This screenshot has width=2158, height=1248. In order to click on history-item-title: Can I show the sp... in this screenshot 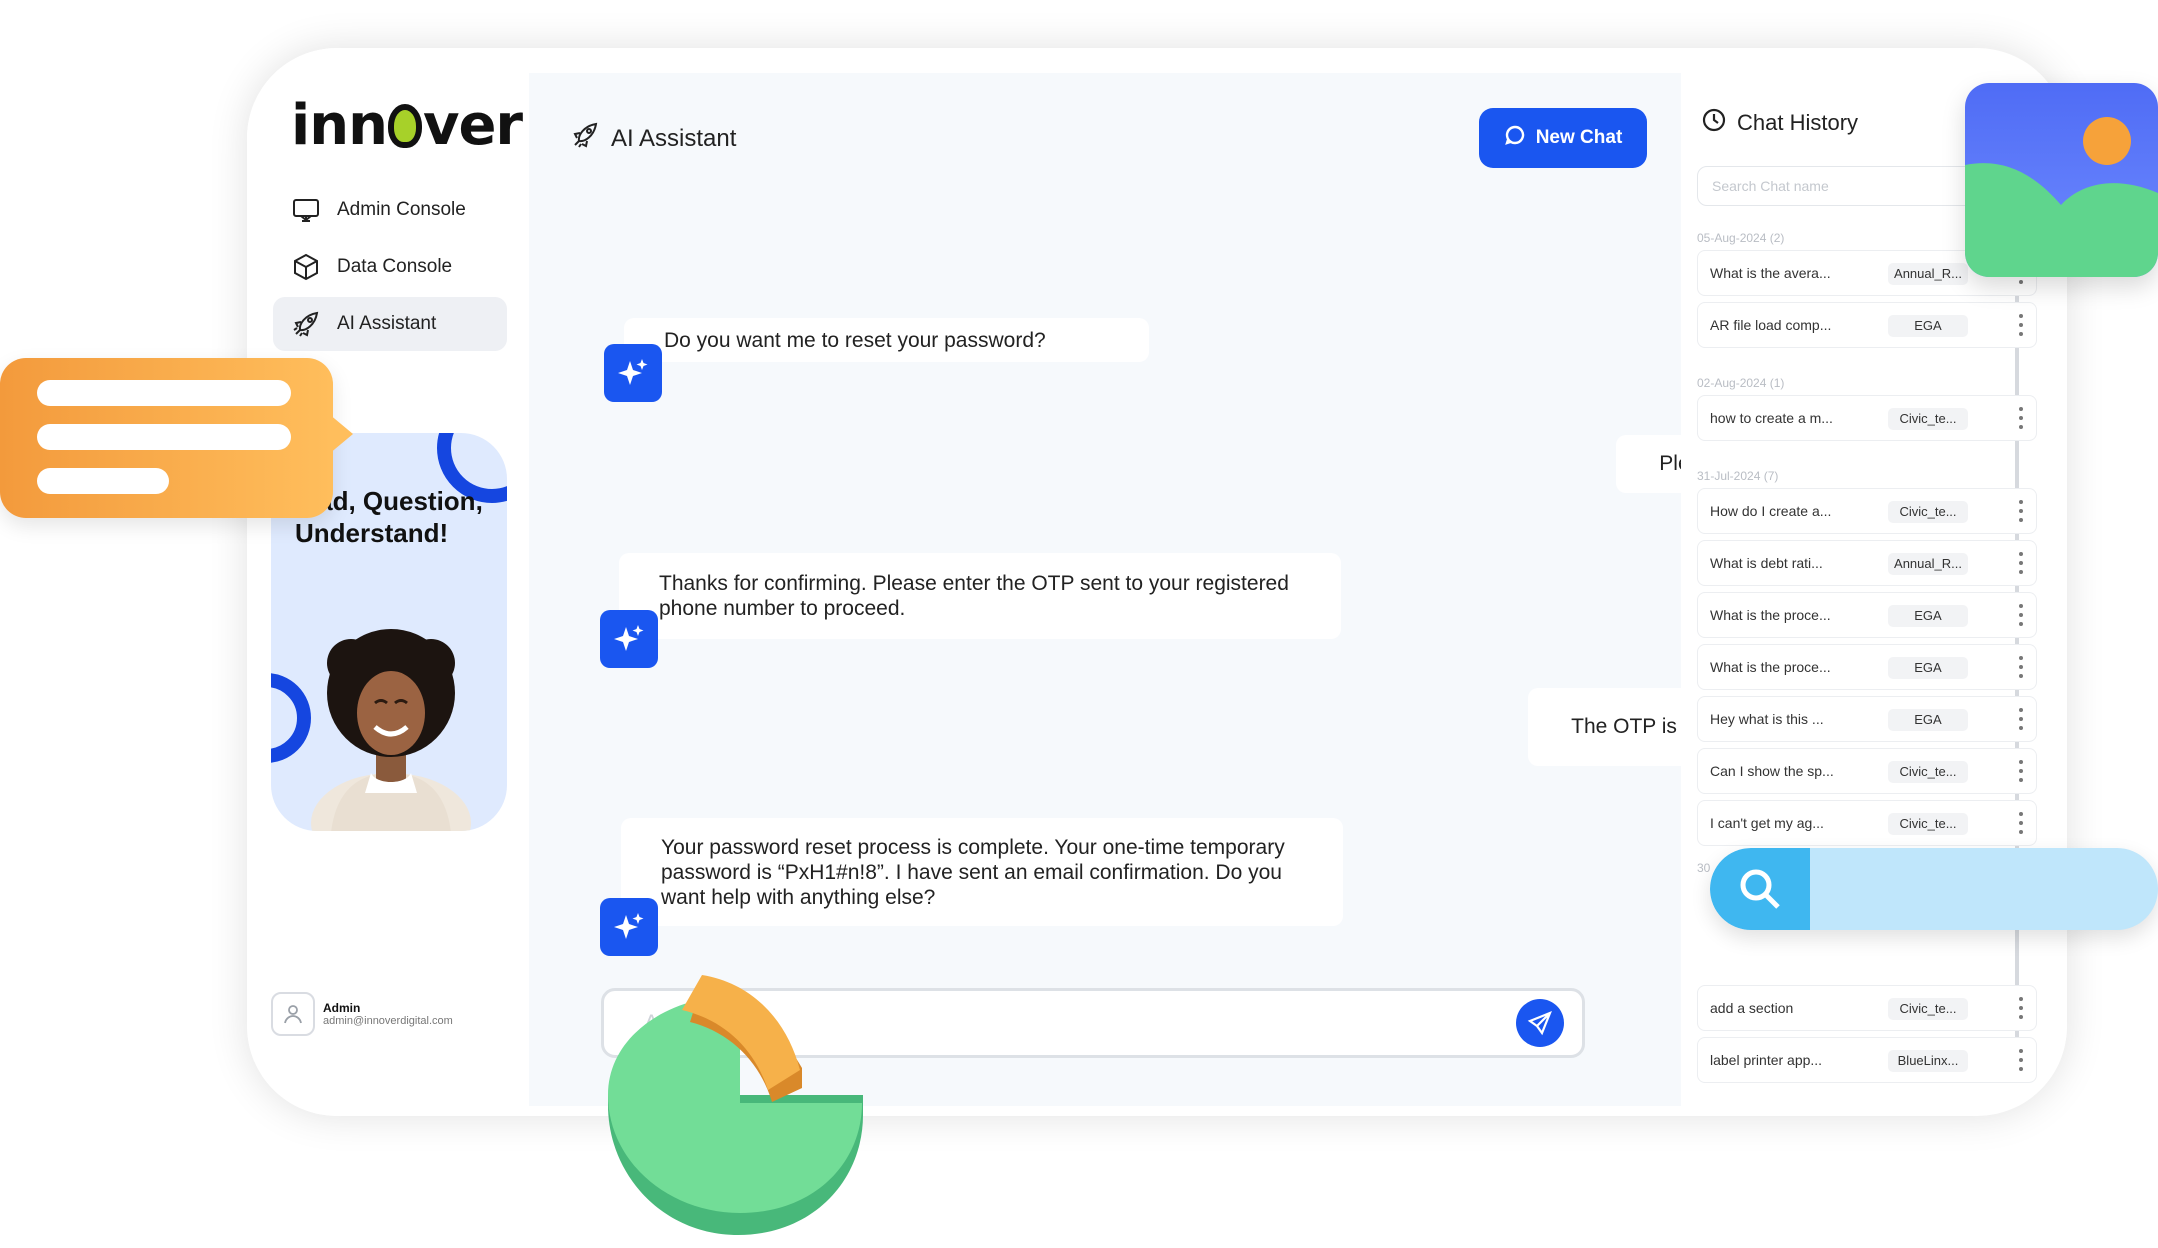, I will do `click(1772, 771)`.